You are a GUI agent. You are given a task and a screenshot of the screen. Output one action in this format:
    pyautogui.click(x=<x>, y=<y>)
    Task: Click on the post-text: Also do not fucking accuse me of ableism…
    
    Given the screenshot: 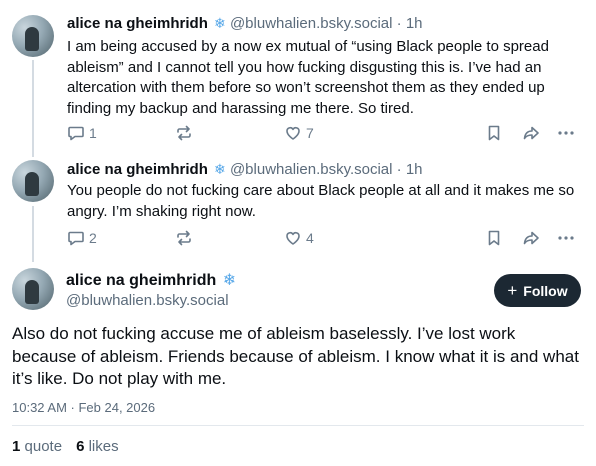 What is the action you would take?
    pyautogui.click(x=295, y=356)
    